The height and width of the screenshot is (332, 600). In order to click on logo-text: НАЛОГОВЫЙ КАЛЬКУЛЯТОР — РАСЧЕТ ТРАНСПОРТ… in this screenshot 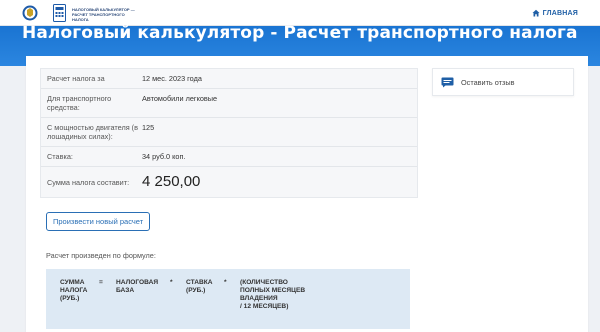, I will do `click(112, 14)`.